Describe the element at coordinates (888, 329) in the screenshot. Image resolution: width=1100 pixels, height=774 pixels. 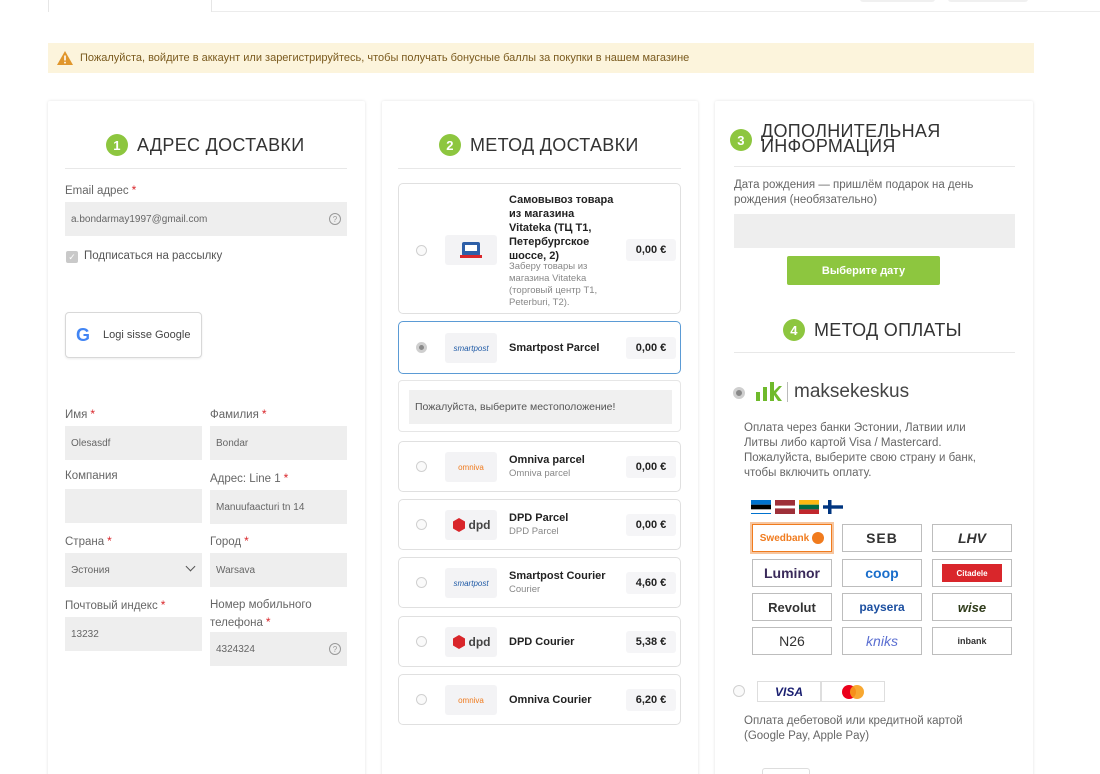
I see `section-title: МЕТОД ОПЛАТЫ` at that location.